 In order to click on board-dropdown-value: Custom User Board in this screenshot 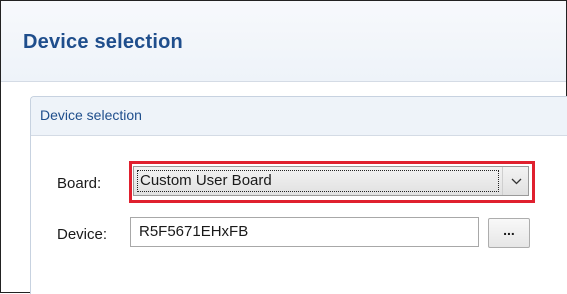, I will do `click(318, 181)`.